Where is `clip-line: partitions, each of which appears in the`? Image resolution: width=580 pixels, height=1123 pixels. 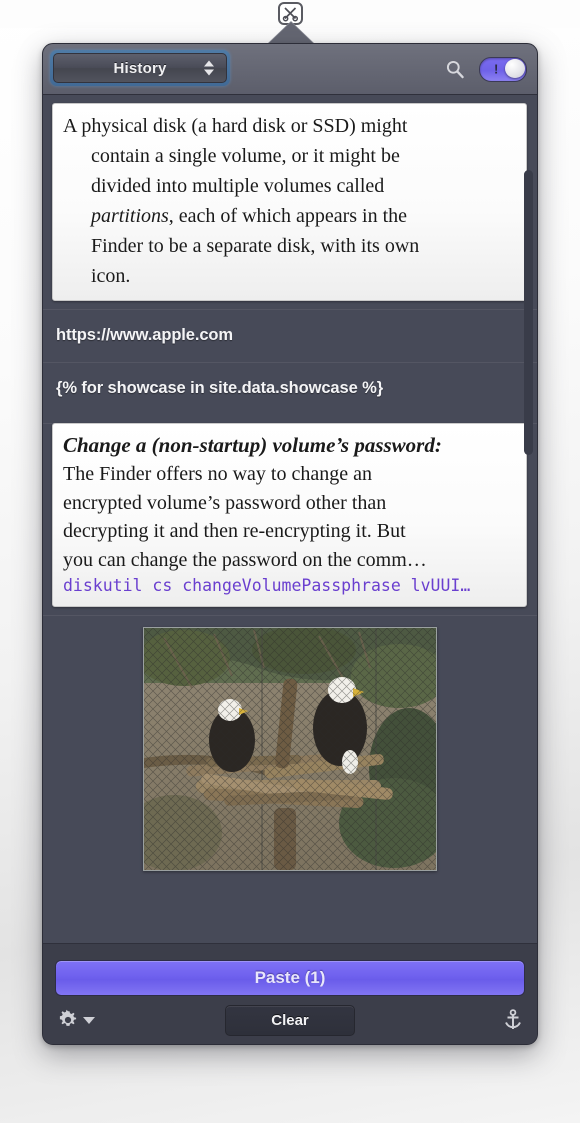 clip-line: partitions, each of which appears in the is located at coordinates (249, 216).